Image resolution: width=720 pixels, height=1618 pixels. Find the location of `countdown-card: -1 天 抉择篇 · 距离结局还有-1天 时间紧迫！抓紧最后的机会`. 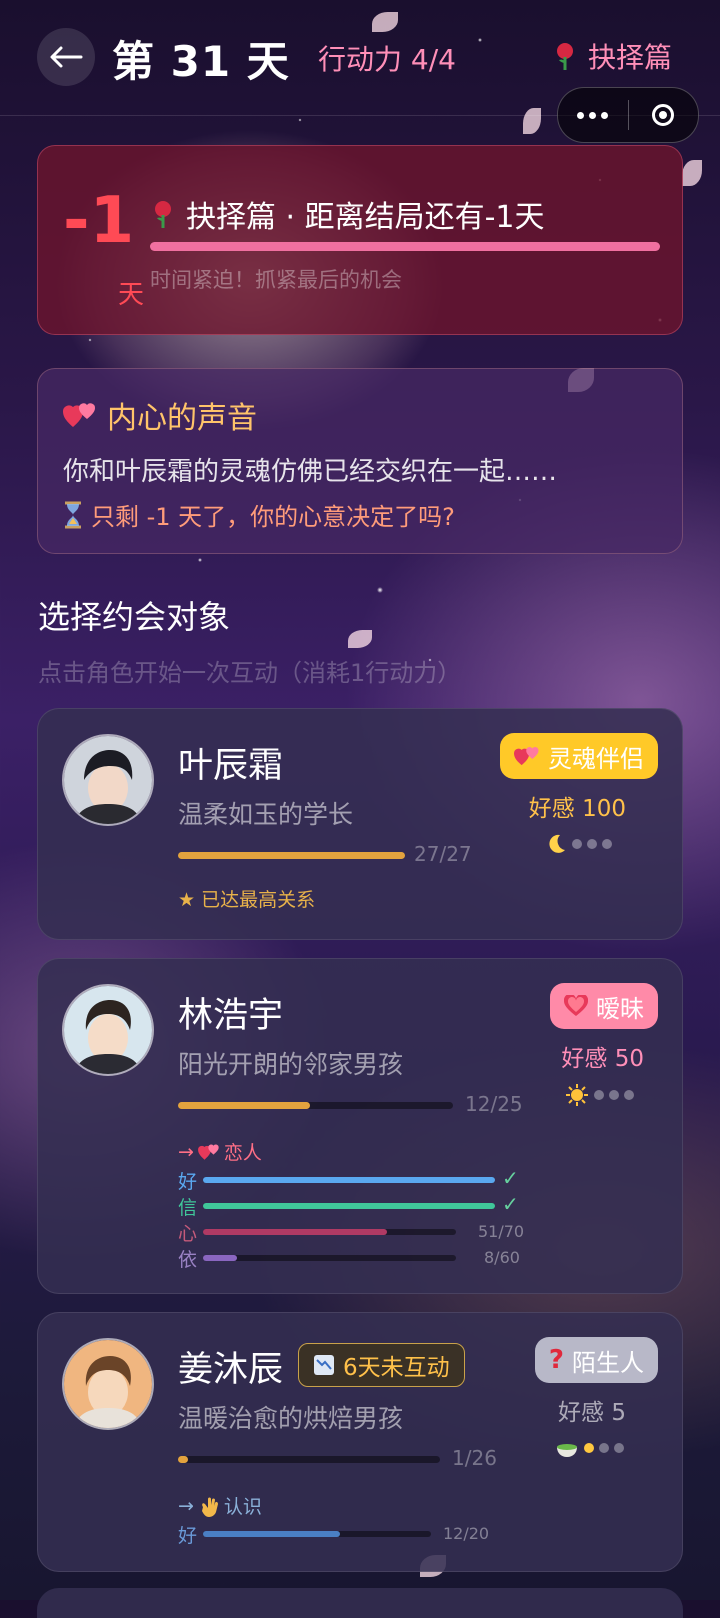

countdown-card: -1 天 抉择篇 · 距离结局还有-1天 时间紧迫！抓紧最后的机会 is located at coordinates (360, 240).